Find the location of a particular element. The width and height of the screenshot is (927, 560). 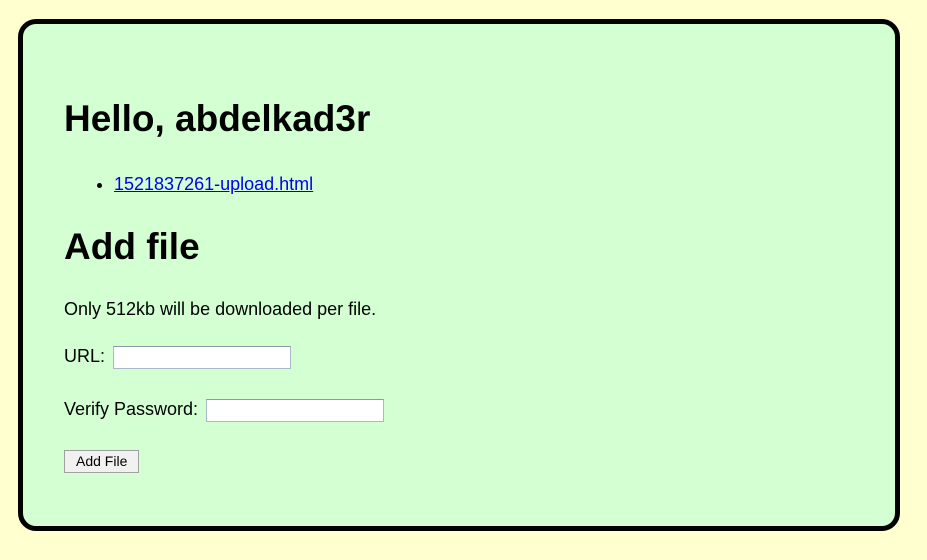

url-label: URL: is located at coordinates (85, 356).